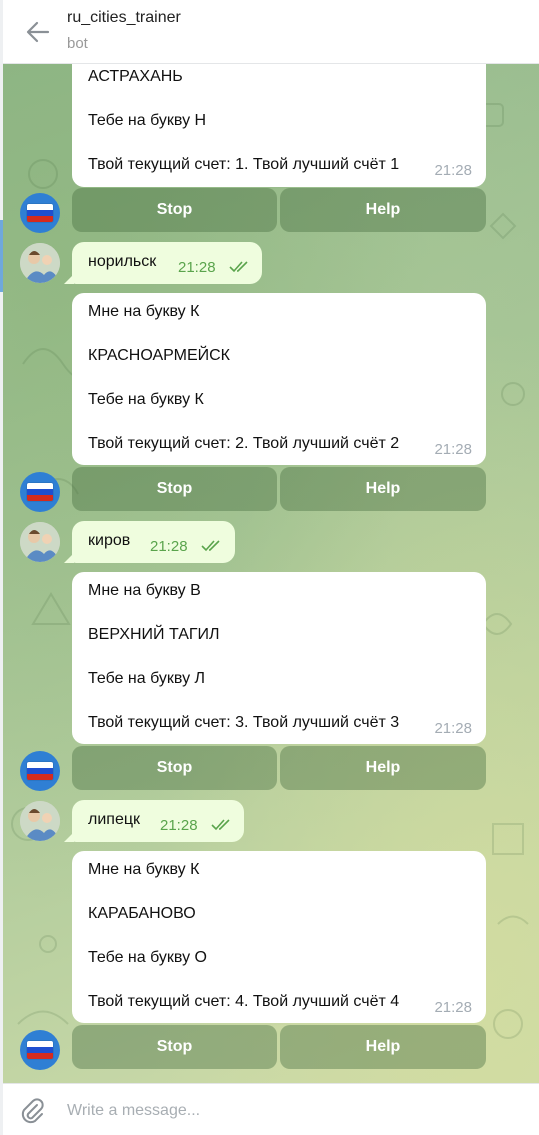 The width and height of the screenshot is (539, 1135). I want to click on user-message: липецк 21:28, so click(154, 821).